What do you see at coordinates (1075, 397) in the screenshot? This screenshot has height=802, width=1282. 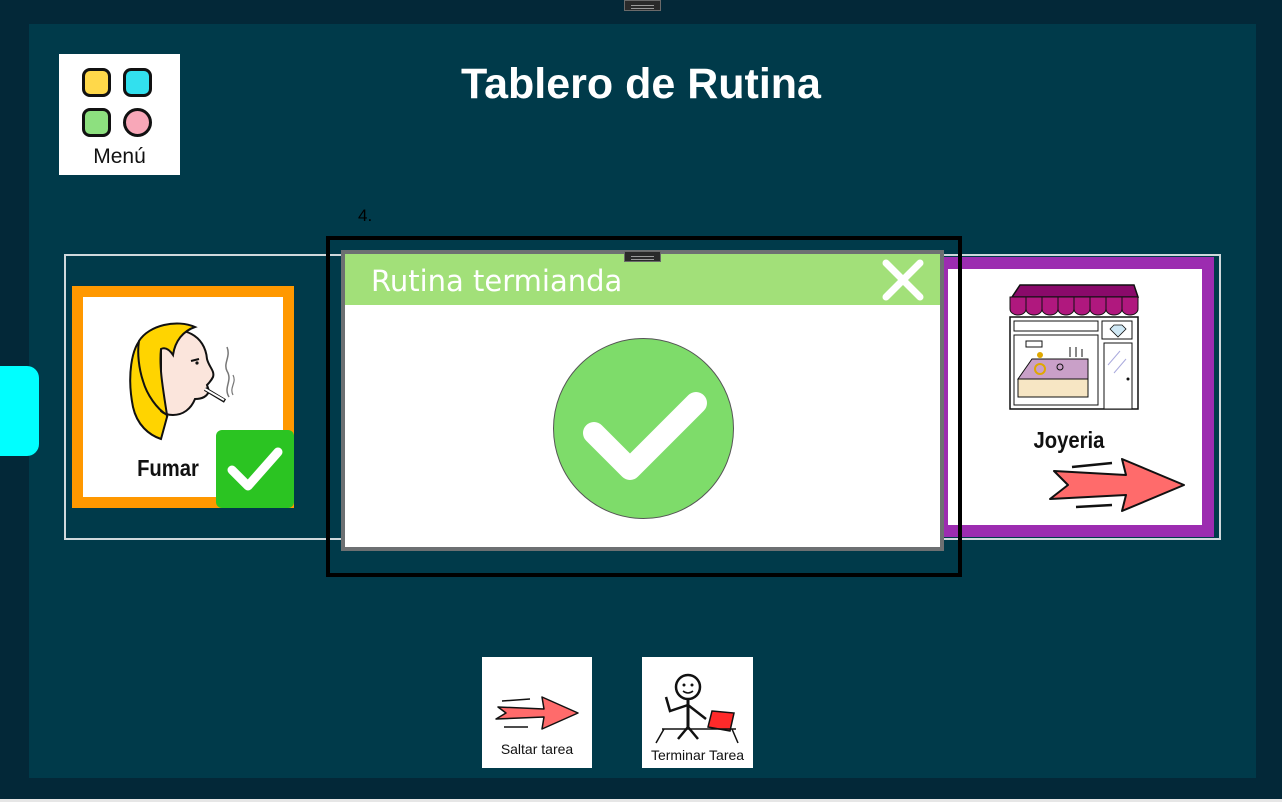 I see `task-card-joyeria: Joyeria` at bounding box center [1075, 397].